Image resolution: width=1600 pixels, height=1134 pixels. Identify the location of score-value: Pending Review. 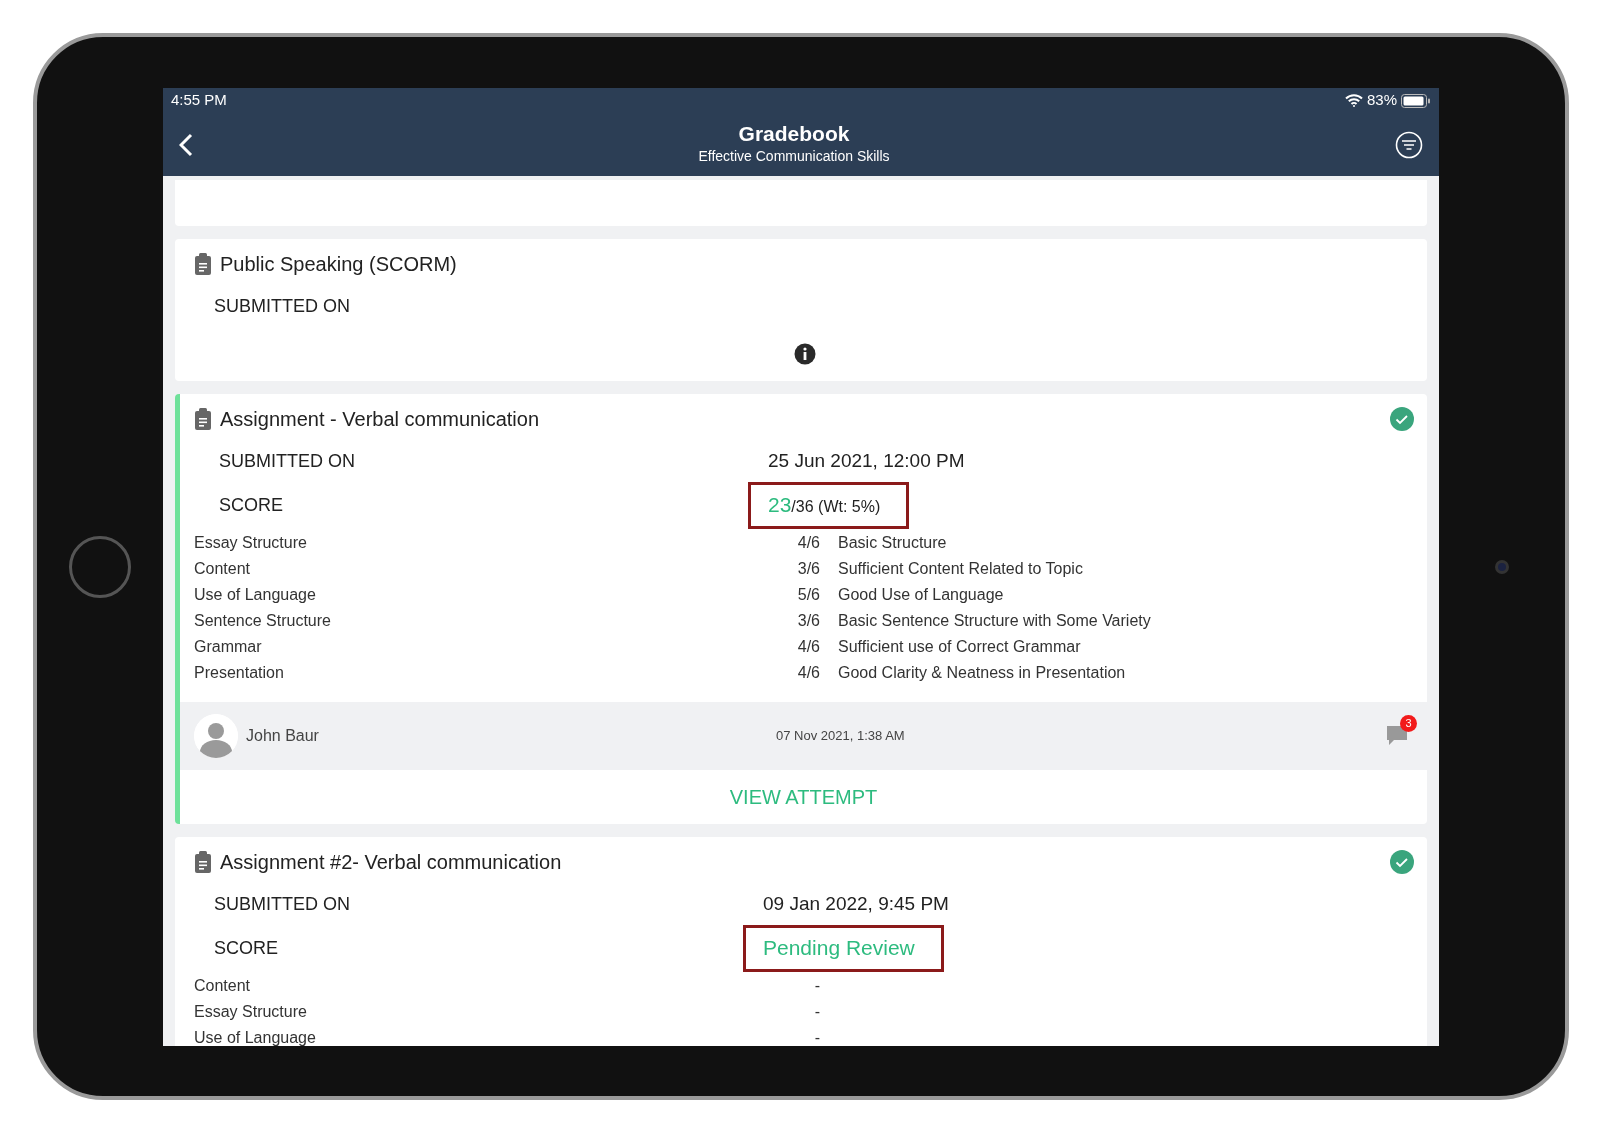
(839, 947).